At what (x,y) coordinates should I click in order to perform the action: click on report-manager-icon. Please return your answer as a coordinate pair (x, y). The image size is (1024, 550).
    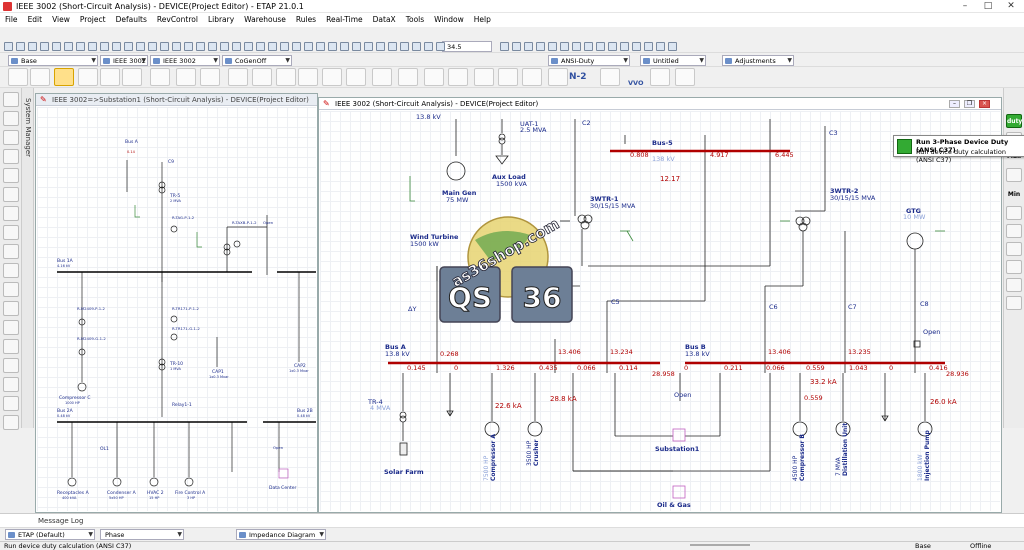
    Looking at the image, I should click on (1014, 267).